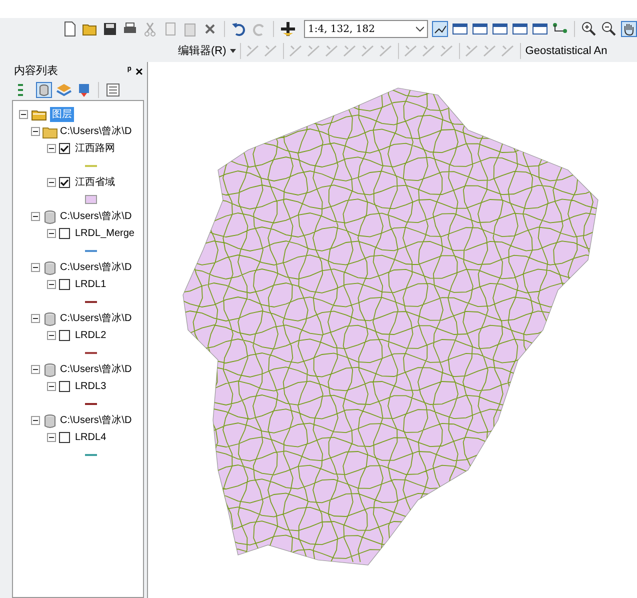 Image resolution: width=637 pixels, height=598 pixels. What do you see at coordinates (90, 284) in the screenshot?
I see `layer-name: LRDL1` at bounding box center [90, 284].